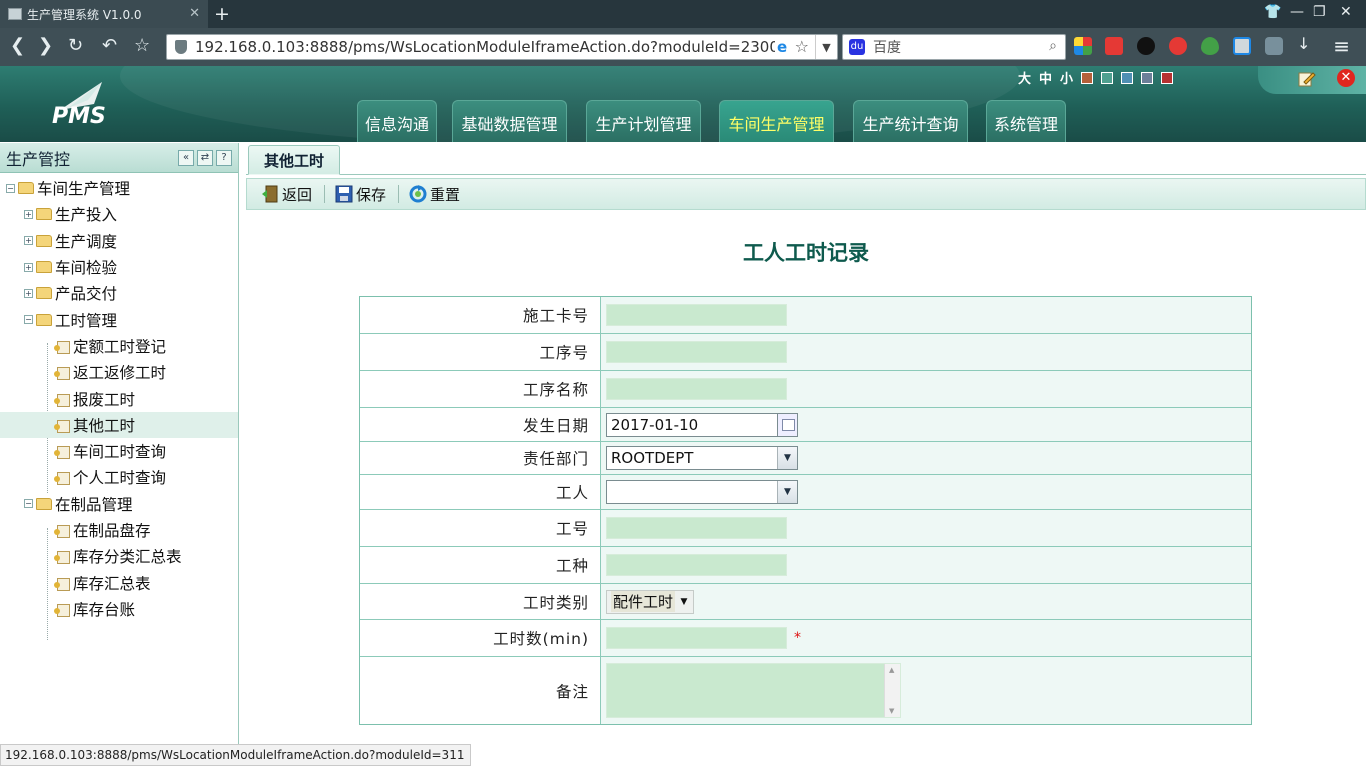  I want to click on favorite-star-icon: ☆, so click(802, 46).